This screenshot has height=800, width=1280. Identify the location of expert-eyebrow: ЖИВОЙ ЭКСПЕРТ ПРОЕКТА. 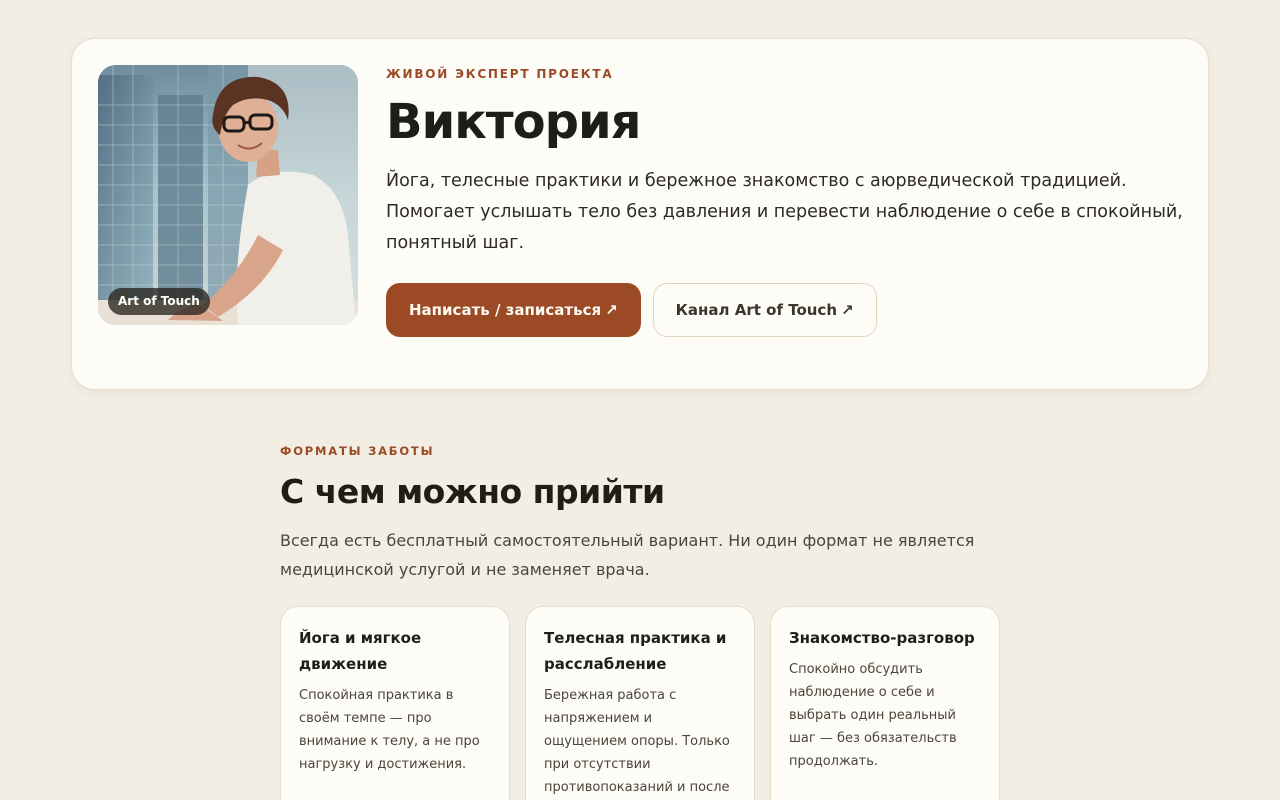
(500, 74).